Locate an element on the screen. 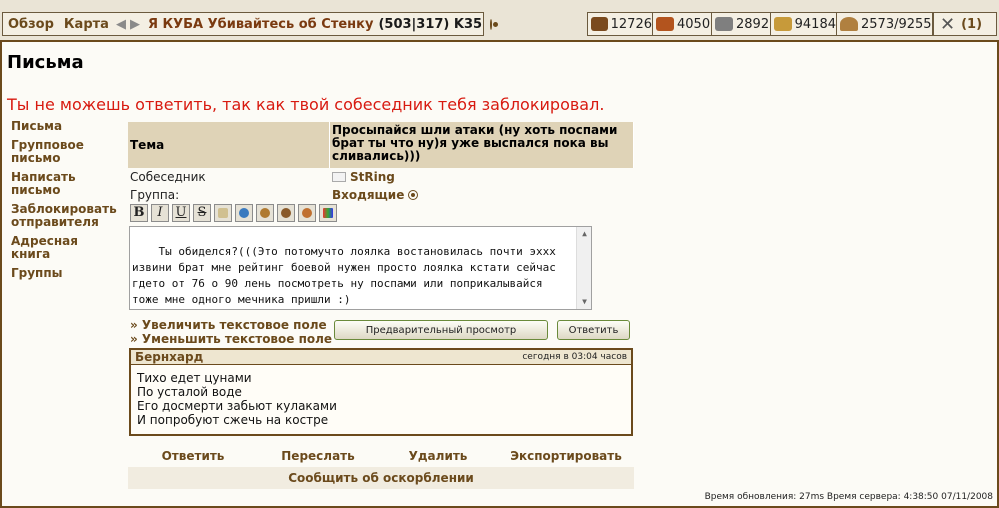 The width and height of the screenshot is (999, 508). menu-item-messages: Письма is located at coordinates (66, 126).